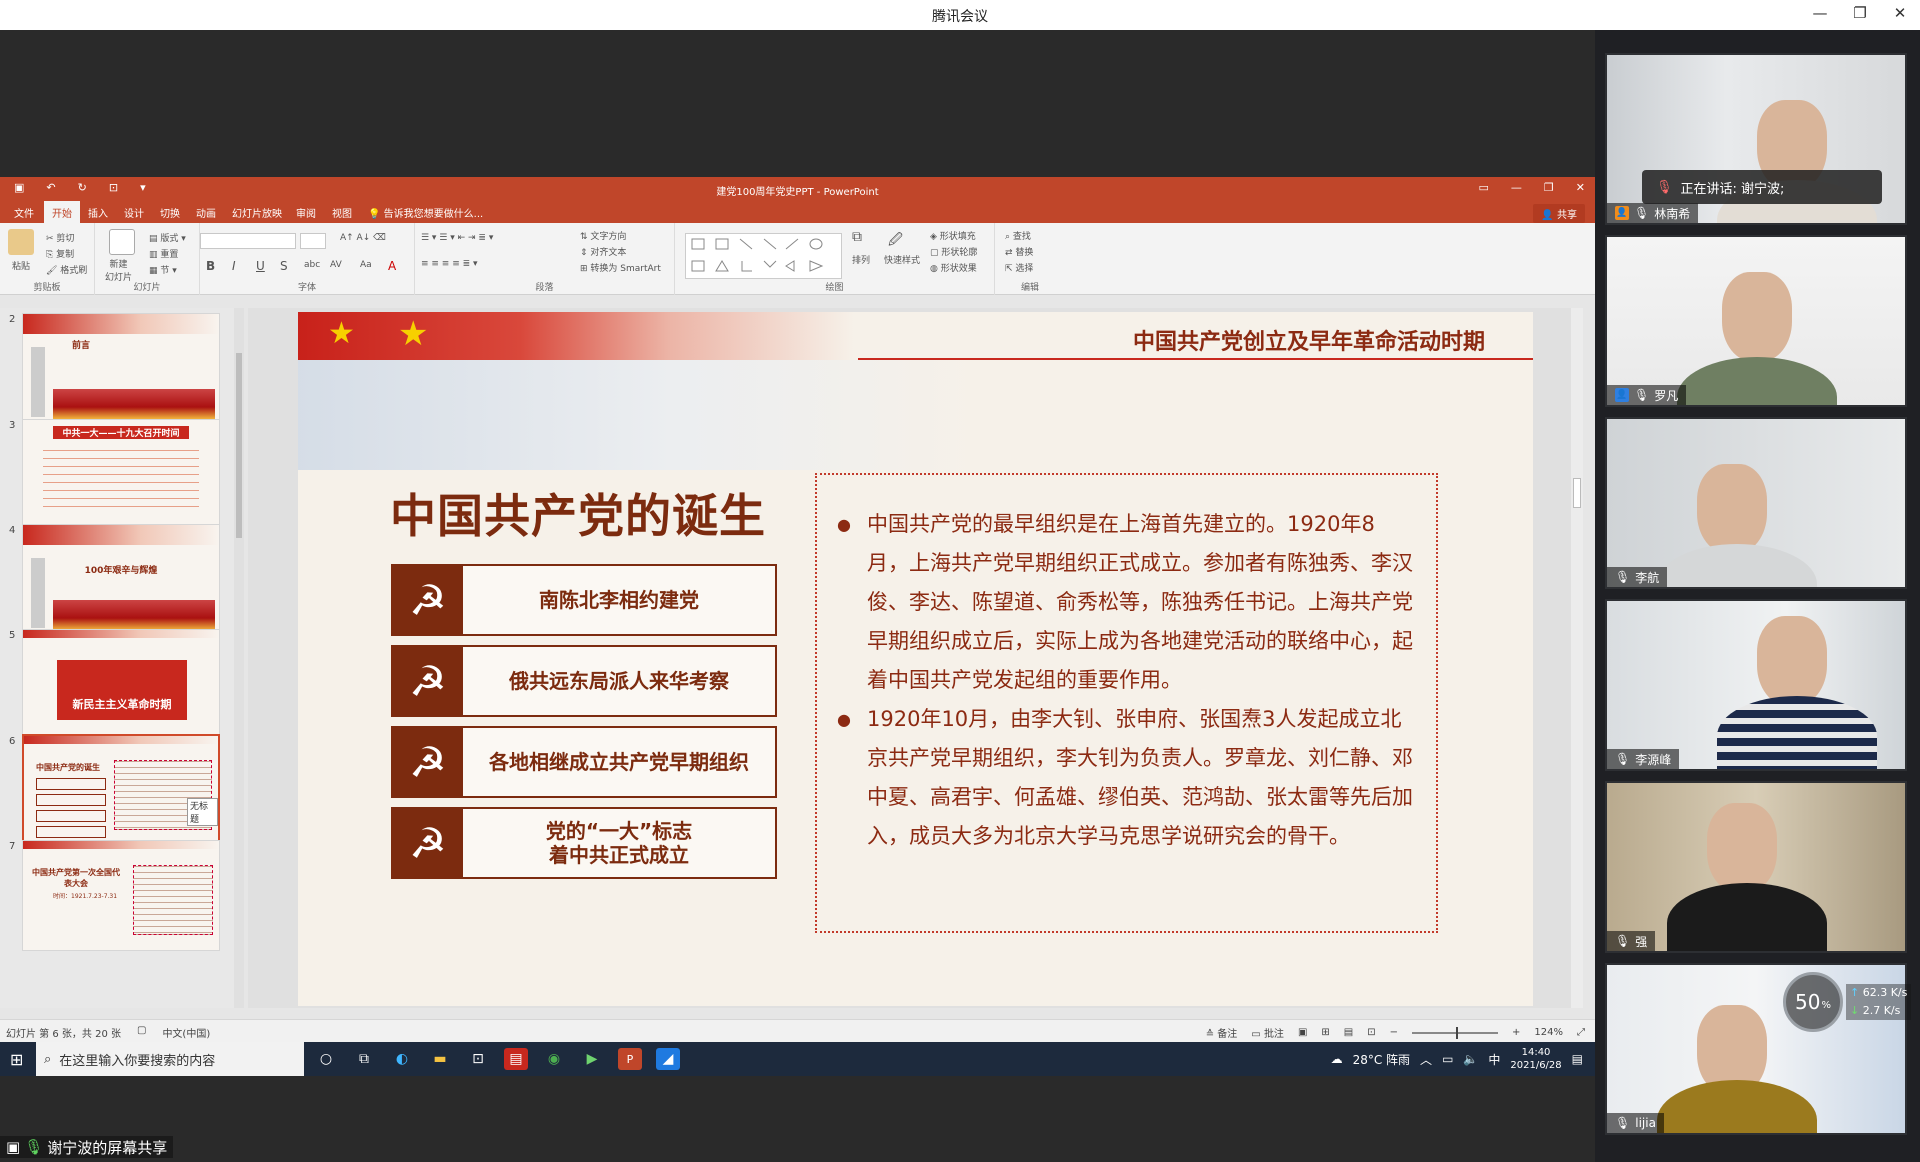  I want to click on find-button: ⌕ 查找, so click(1018, 235).